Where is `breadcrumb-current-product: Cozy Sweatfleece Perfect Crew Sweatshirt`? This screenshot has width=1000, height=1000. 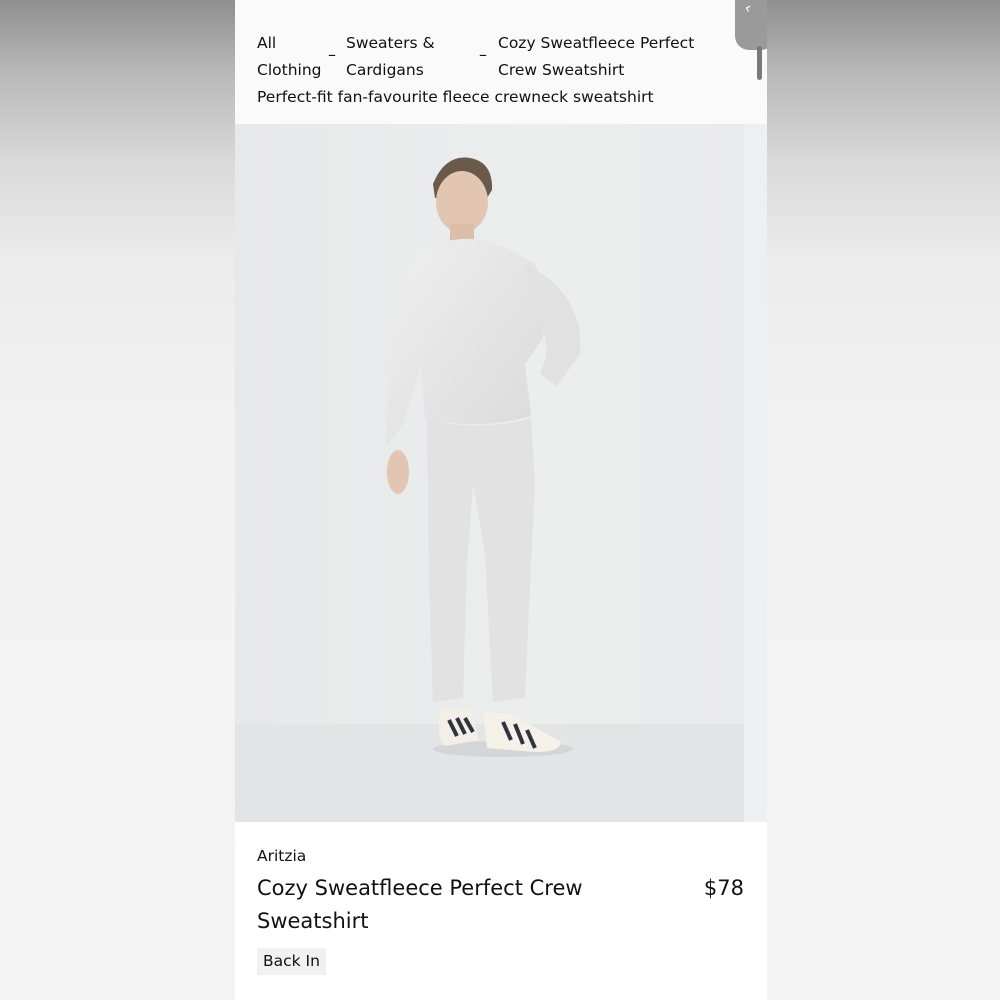
breadcrumb-current-product: Cozy Sweatfleece Perfect Crew Sweatshirt is located at coordinates (618, 57).